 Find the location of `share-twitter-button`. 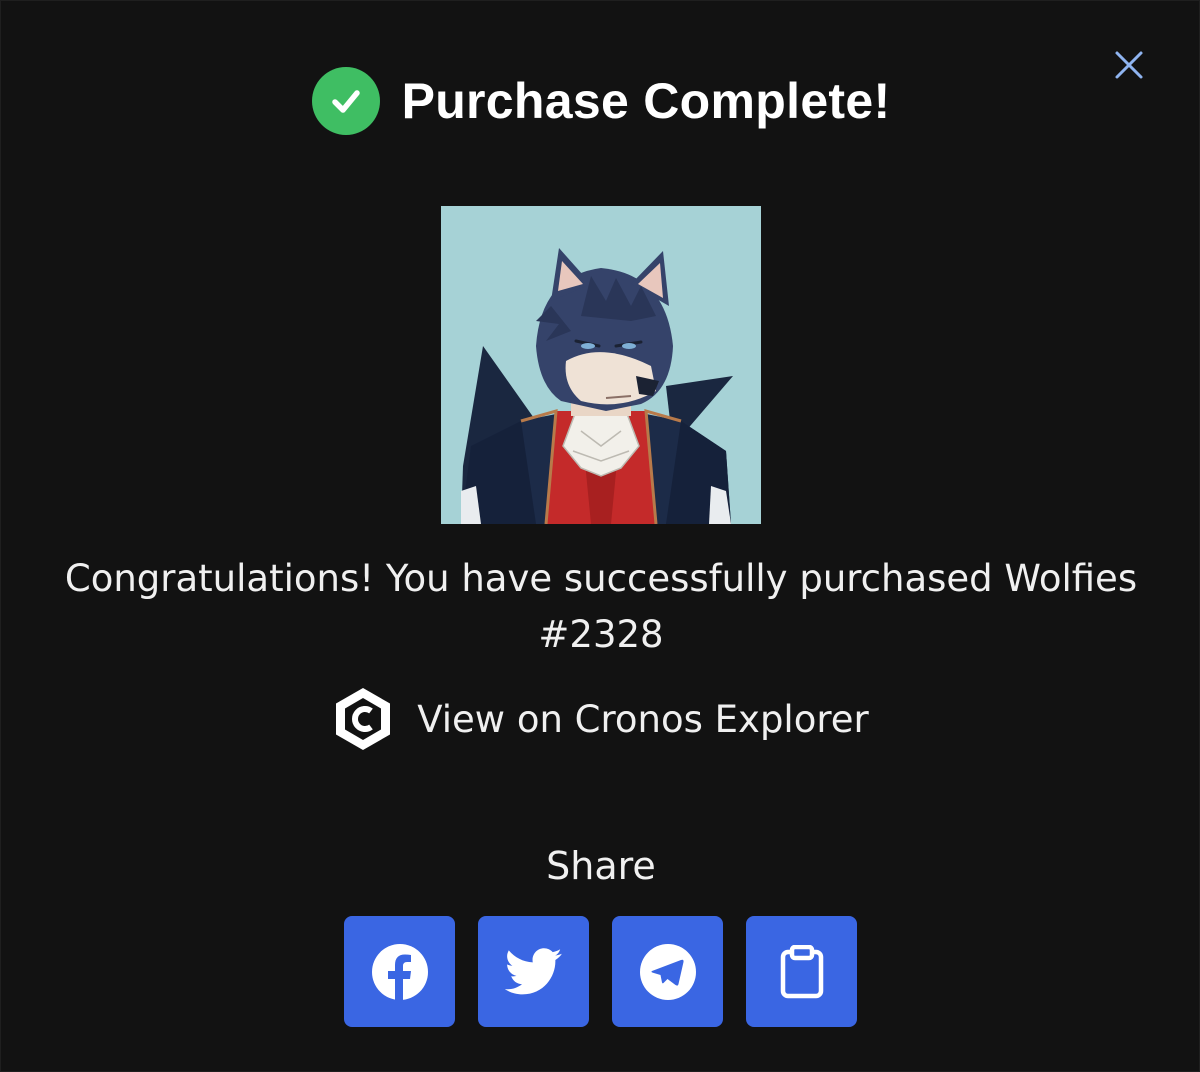

share-twitter-button is located at coordinates (533, 971).